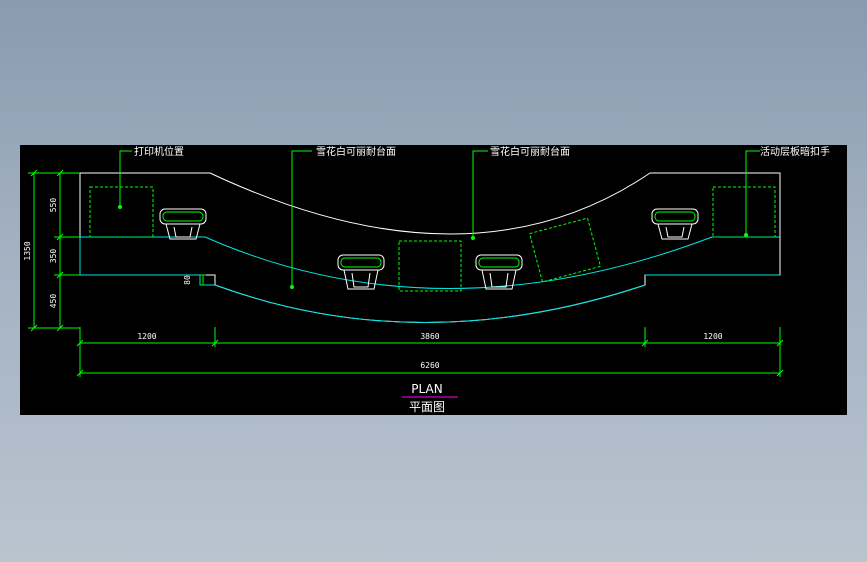  I want to click on label-marble-top-1: 雪花白可丽耐台面, so click(356, 151).